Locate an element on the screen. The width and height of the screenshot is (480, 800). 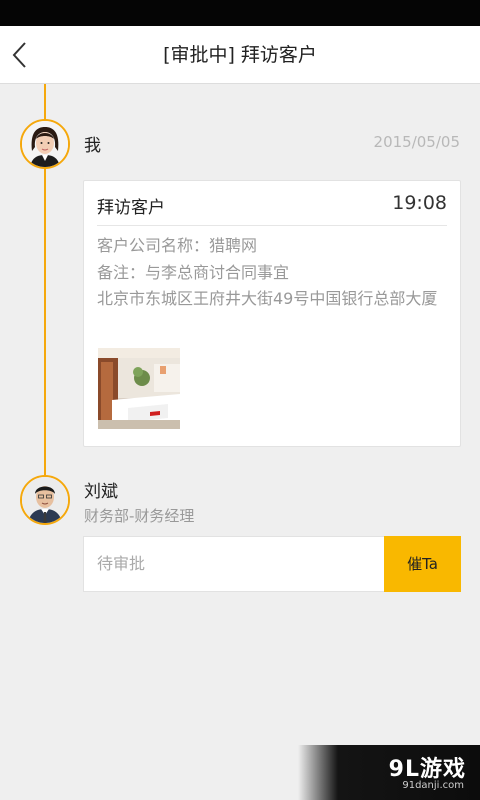
page-title: [审批中] 拜访客户 is located at coordinates (240, 55).